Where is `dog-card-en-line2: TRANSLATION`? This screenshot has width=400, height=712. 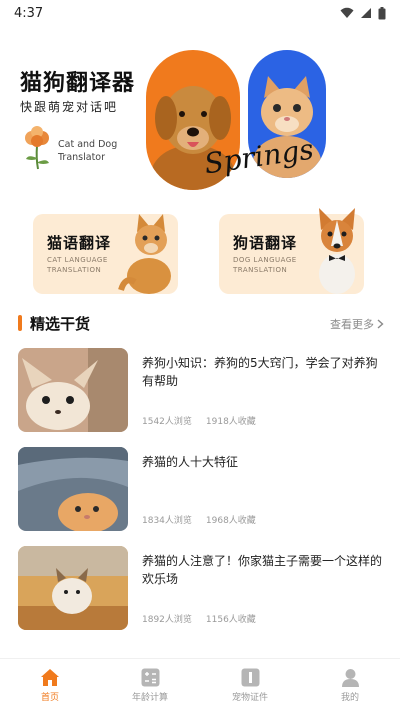 dog-card-en-line2: TRANSLATION is located at coordinates (260, 270).